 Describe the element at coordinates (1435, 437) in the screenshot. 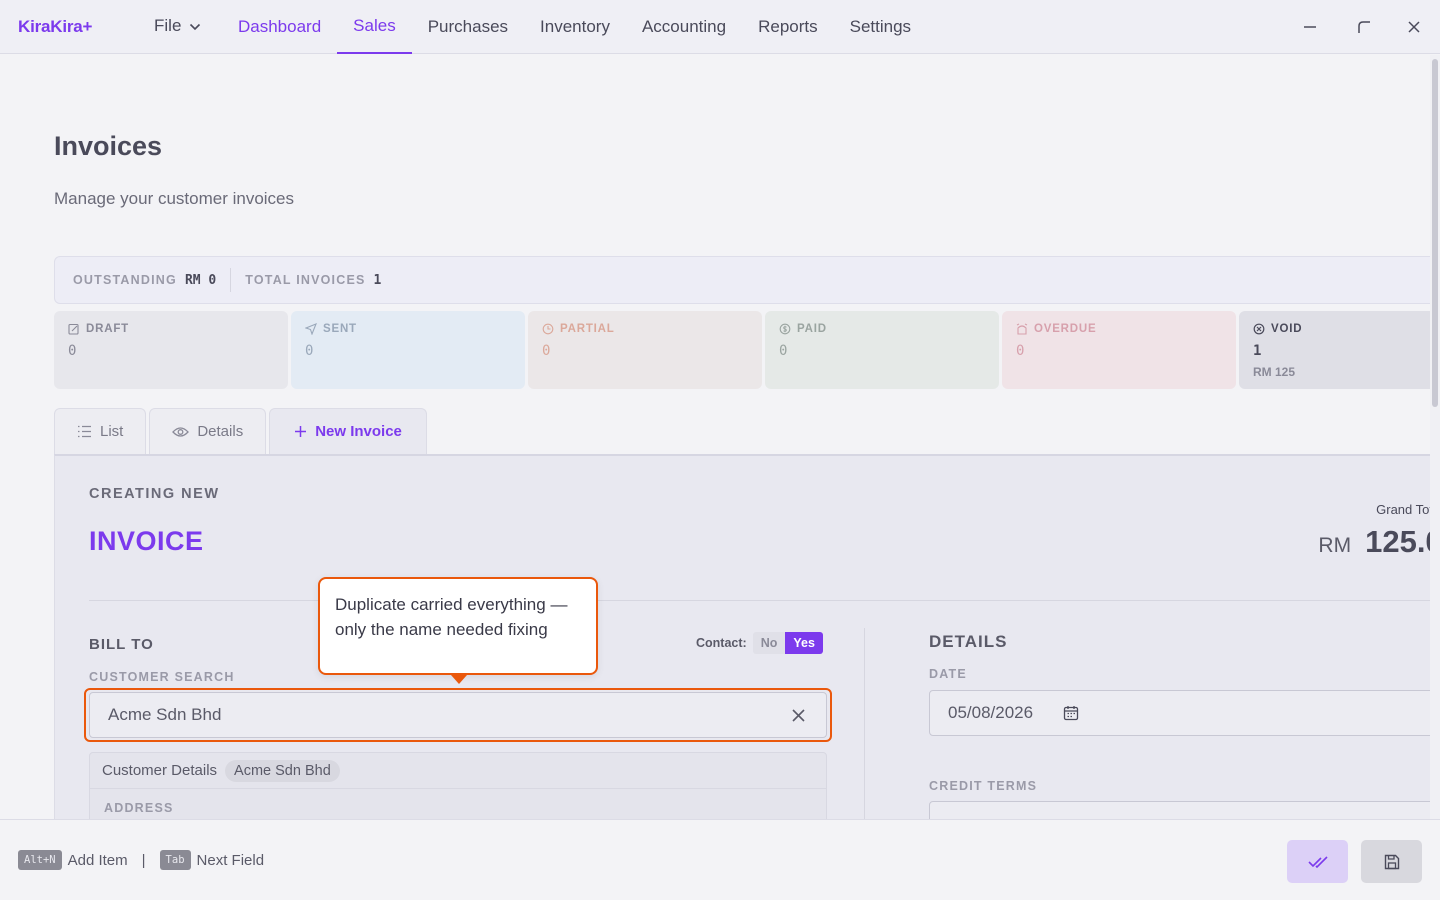

I see `main-scrollbar` at that location.